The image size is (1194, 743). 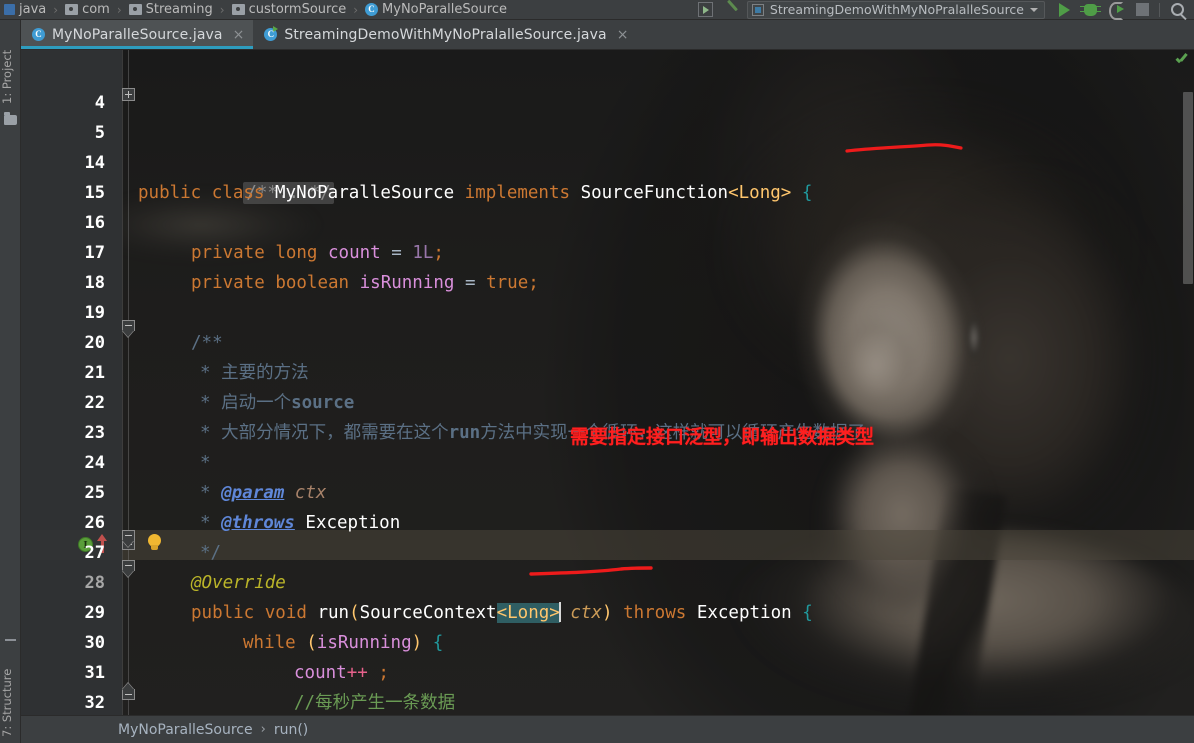 I want to click on coverage-icon, so click(x=1116, y=11).